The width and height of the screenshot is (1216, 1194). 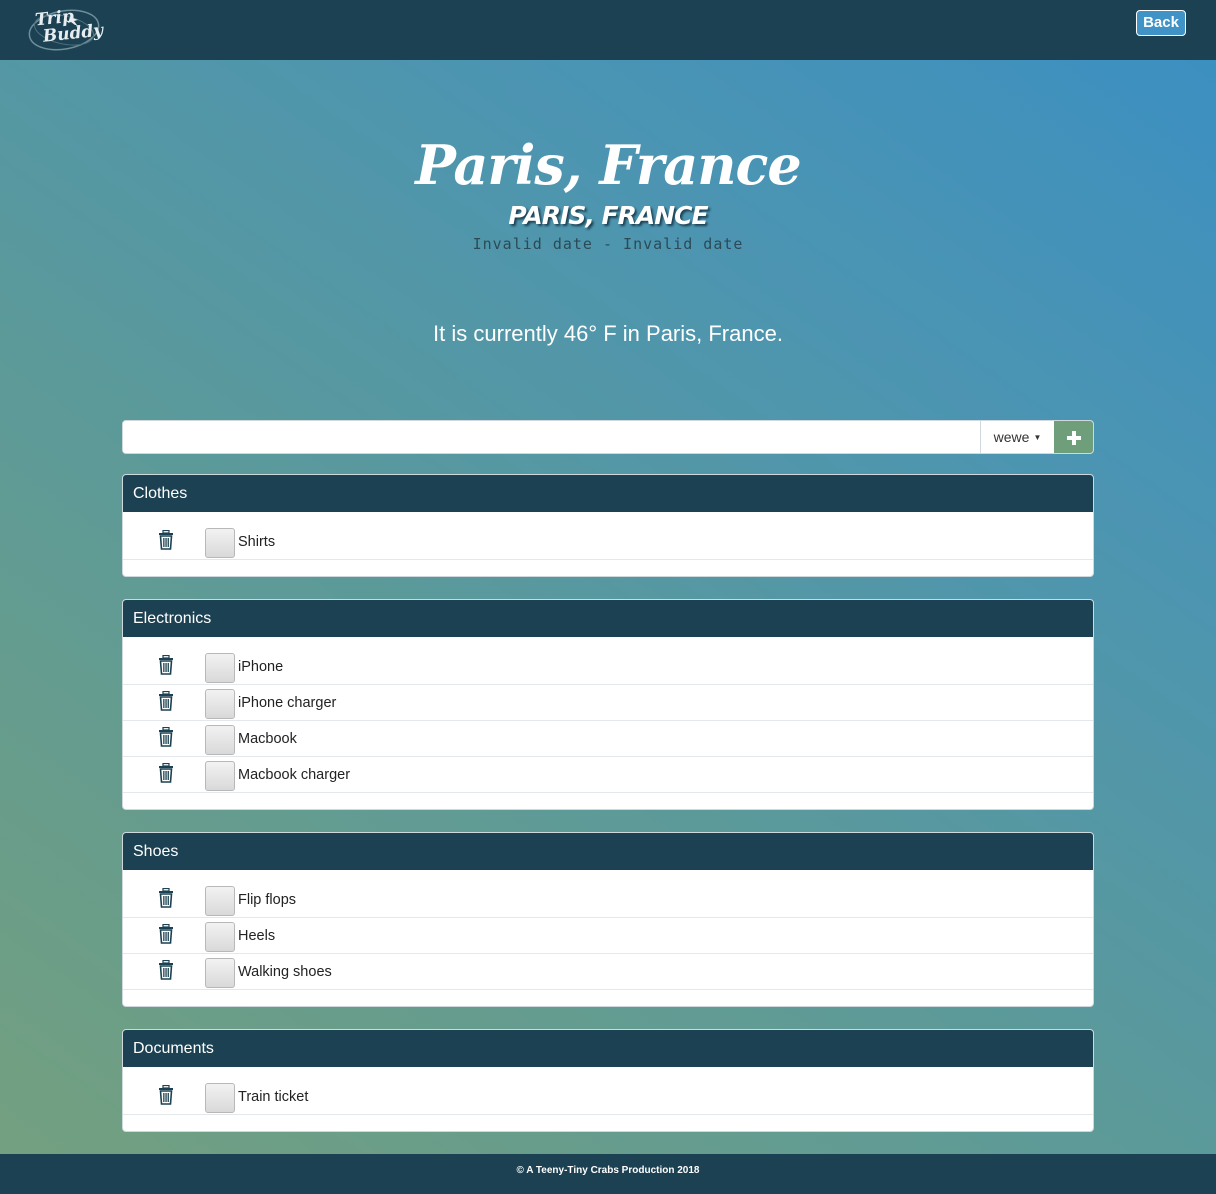 I want to click on category-dropdown: wewe ▼, so click(x=1017, y=437).